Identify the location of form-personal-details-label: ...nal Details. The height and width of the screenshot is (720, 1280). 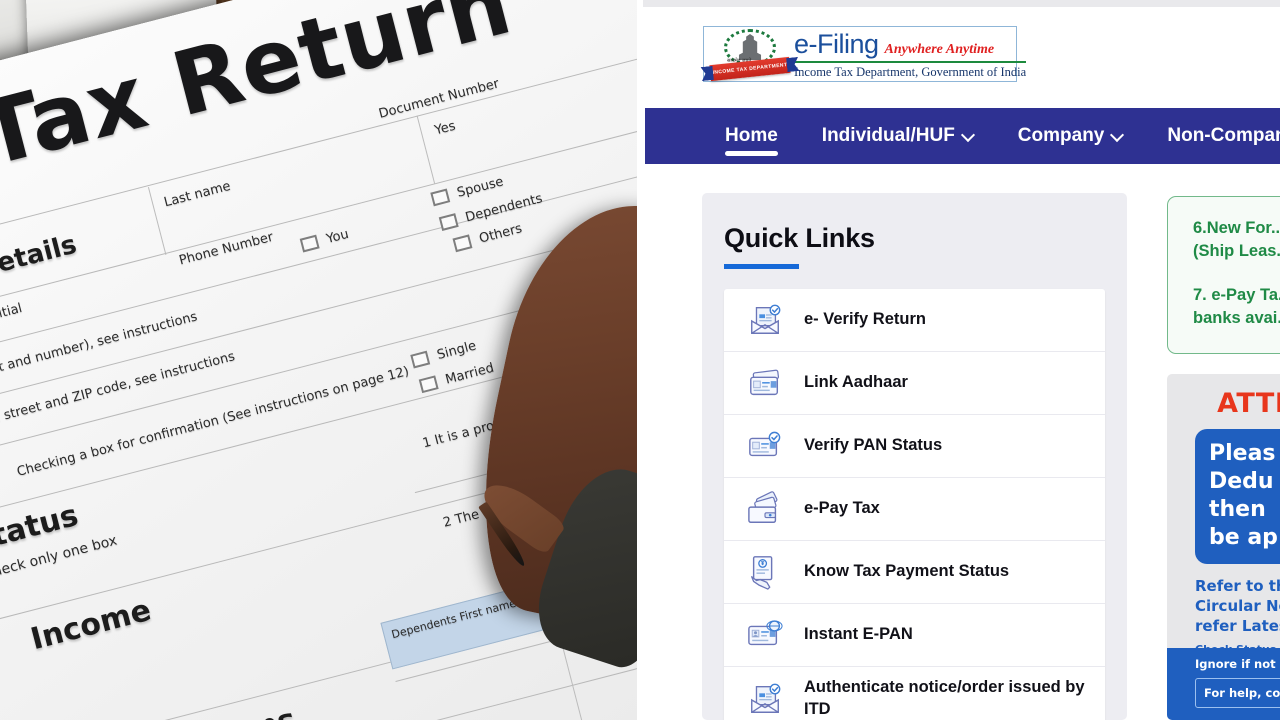
(40, 267).